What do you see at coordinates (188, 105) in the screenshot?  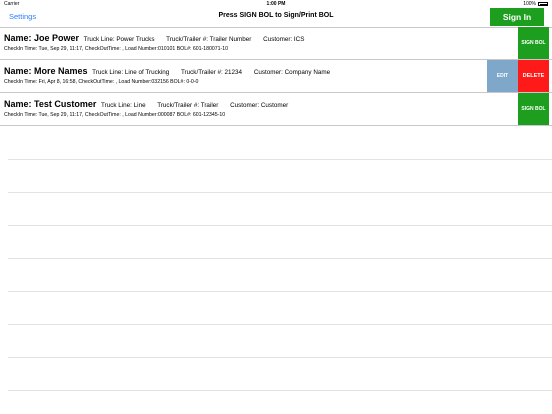 I see `row-trailer: Truck/Trailer #: Trailer` at bounding box center [188, 105].